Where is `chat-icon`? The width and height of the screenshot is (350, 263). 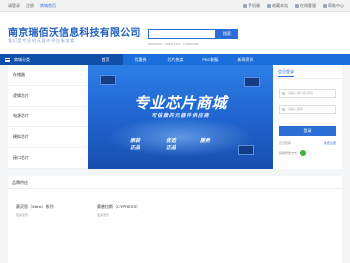 chat-icon is located at coordinates (297, 6).